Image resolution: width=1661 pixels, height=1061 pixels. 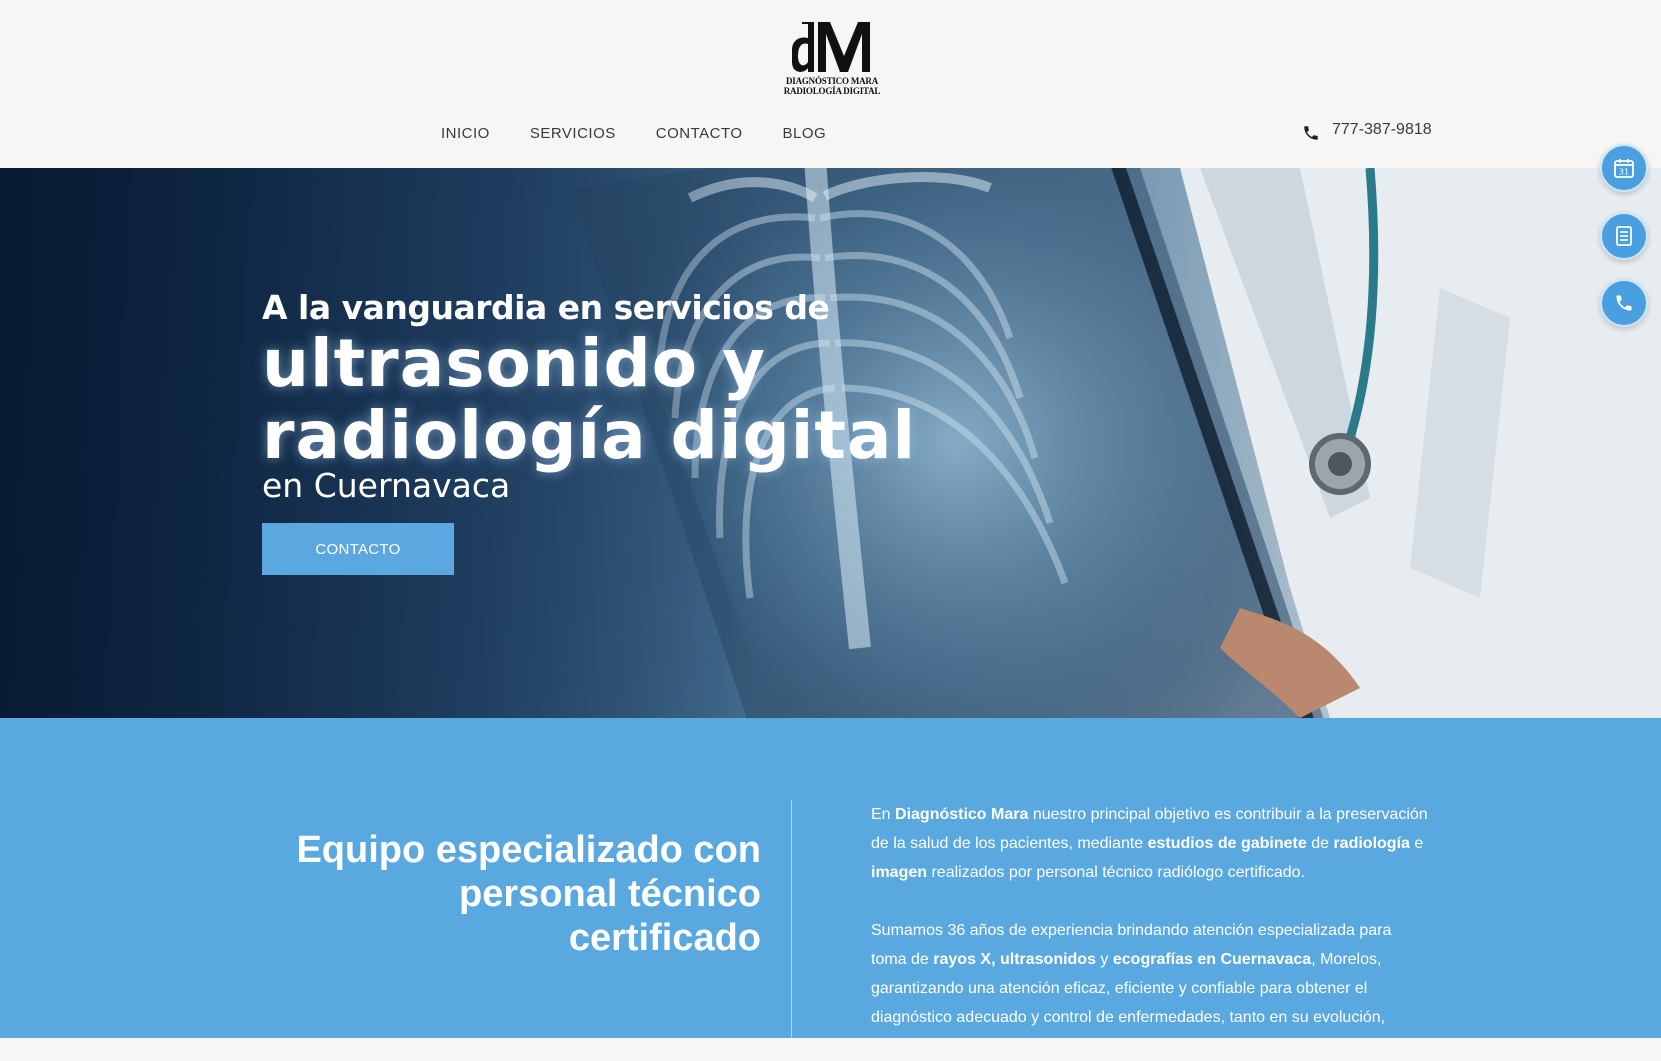 What do you see at coordinates (832, 81) in the screenshot?
I see `logo-line-1: DIAGNÓSTICO MARA` at bounding box center [832, 81].